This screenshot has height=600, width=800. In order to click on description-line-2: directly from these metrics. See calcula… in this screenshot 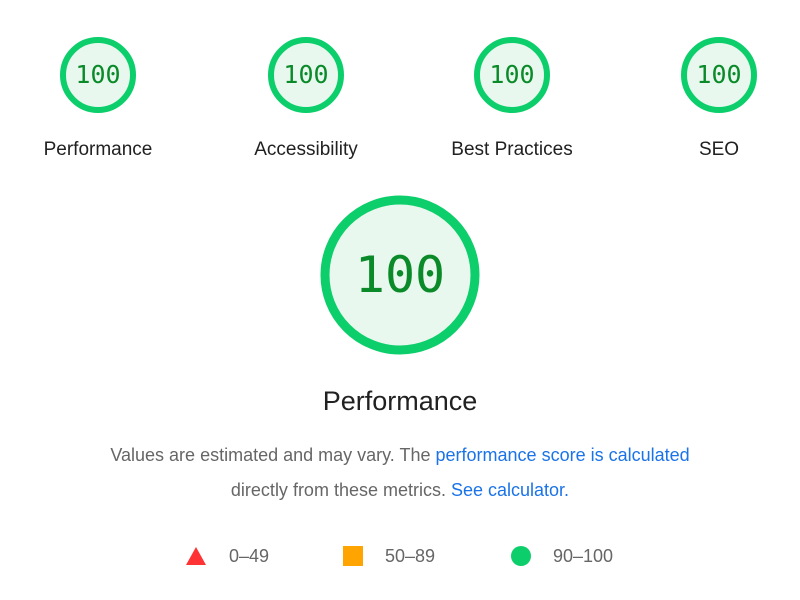, I will do `click(400, 490)`.